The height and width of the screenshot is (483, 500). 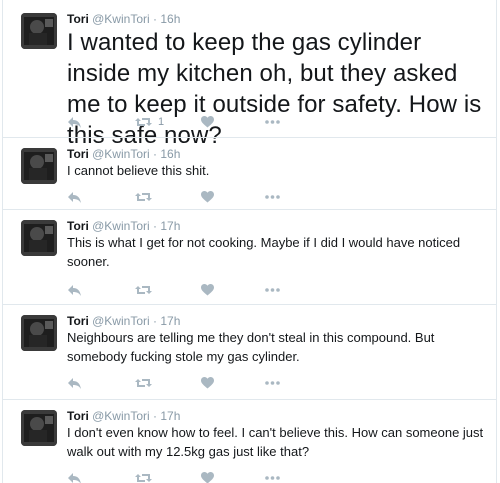 I want to click on tweet-actions: 1, so click(x=182, y=122).